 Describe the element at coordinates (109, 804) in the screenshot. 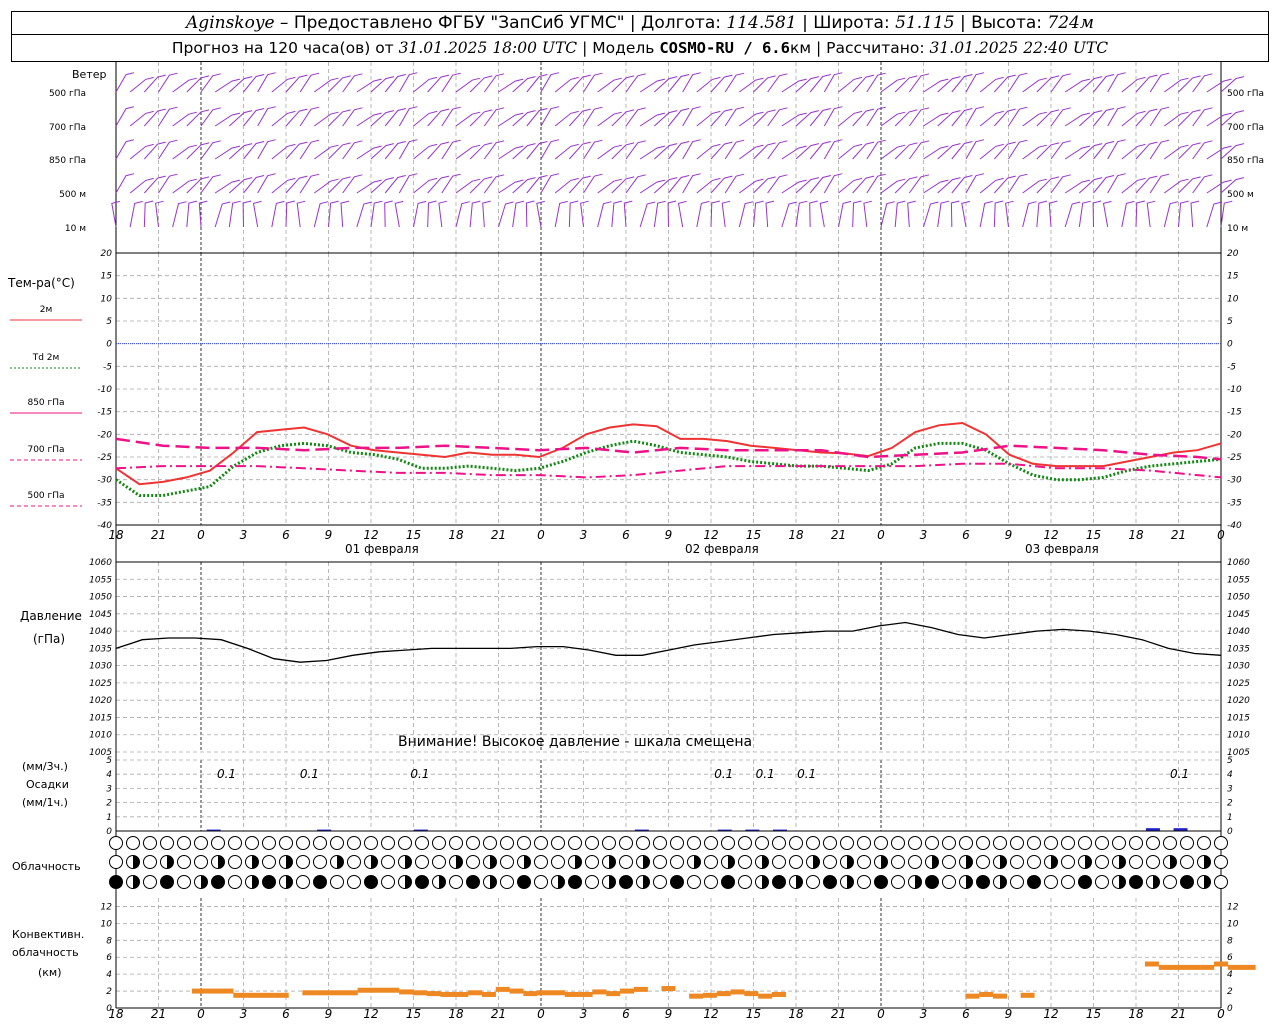

I see `prec-ytick-left-2: 2` at that location.